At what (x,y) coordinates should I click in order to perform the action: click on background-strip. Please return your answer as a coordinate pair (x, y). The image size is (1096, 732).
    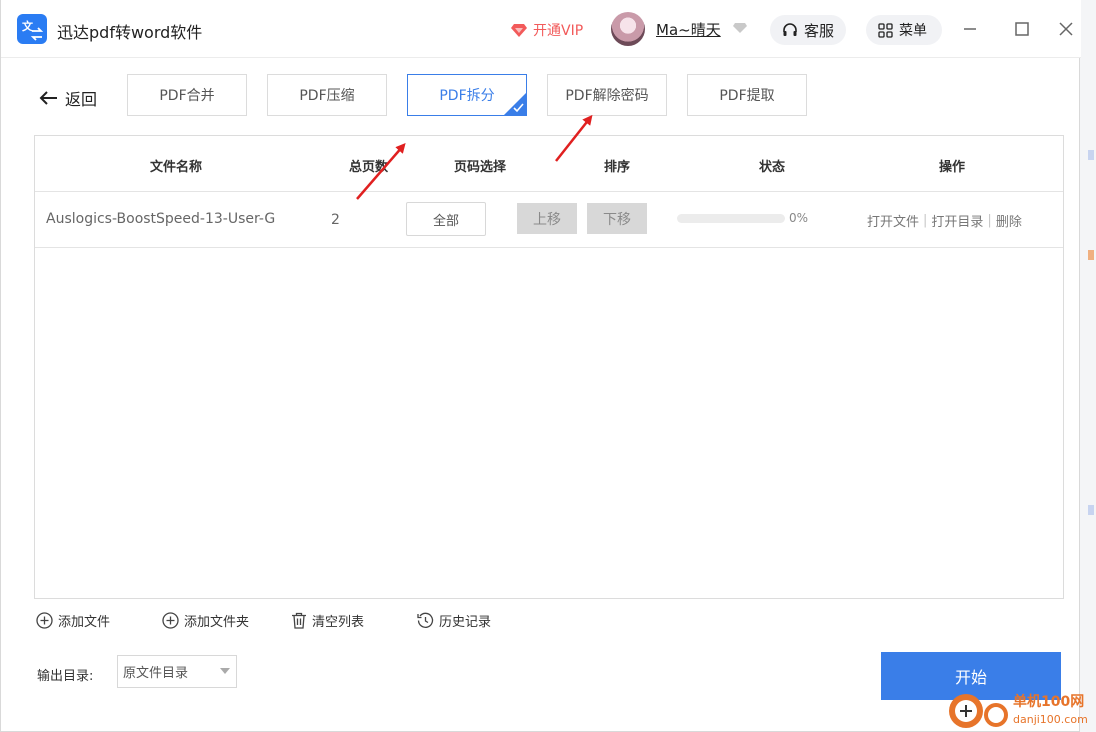
    Looking at the image, I should click on (1088, 366).